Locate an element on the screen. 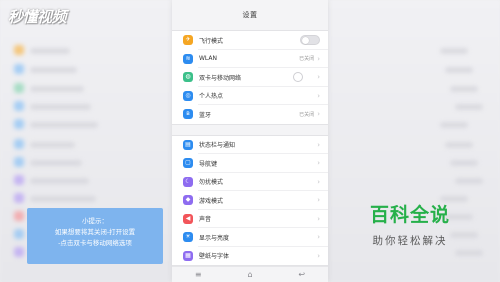 Image resolution: width=500 pixels, height=282 pixels. wallpaper-font-icon: ▦ is located at coordinates (188, 255).